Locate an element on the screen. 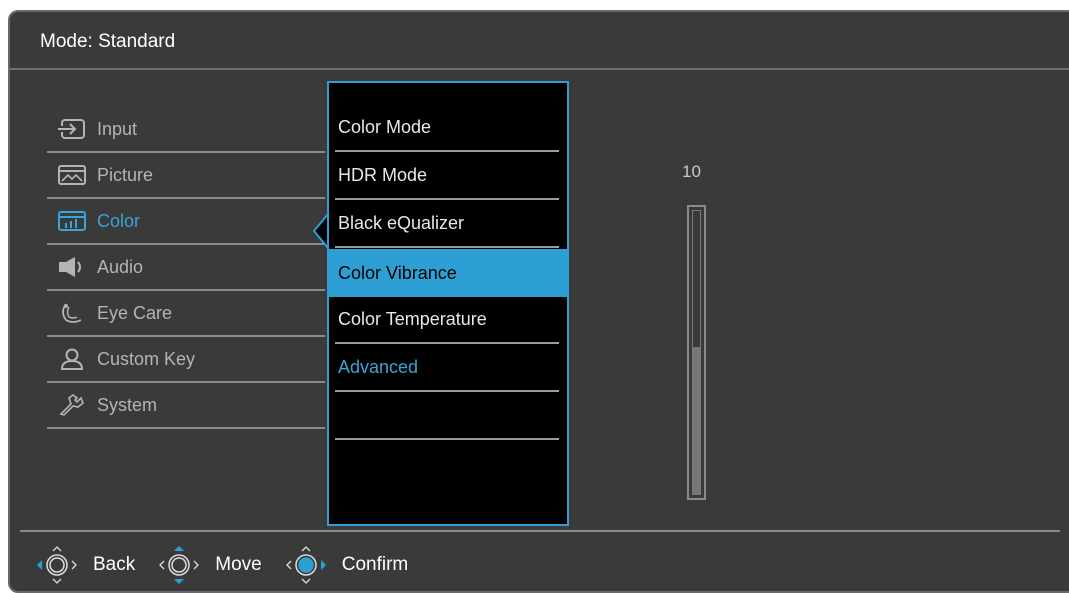  footer-hints: Back Move Confirm is located at coordinates (232, 565).